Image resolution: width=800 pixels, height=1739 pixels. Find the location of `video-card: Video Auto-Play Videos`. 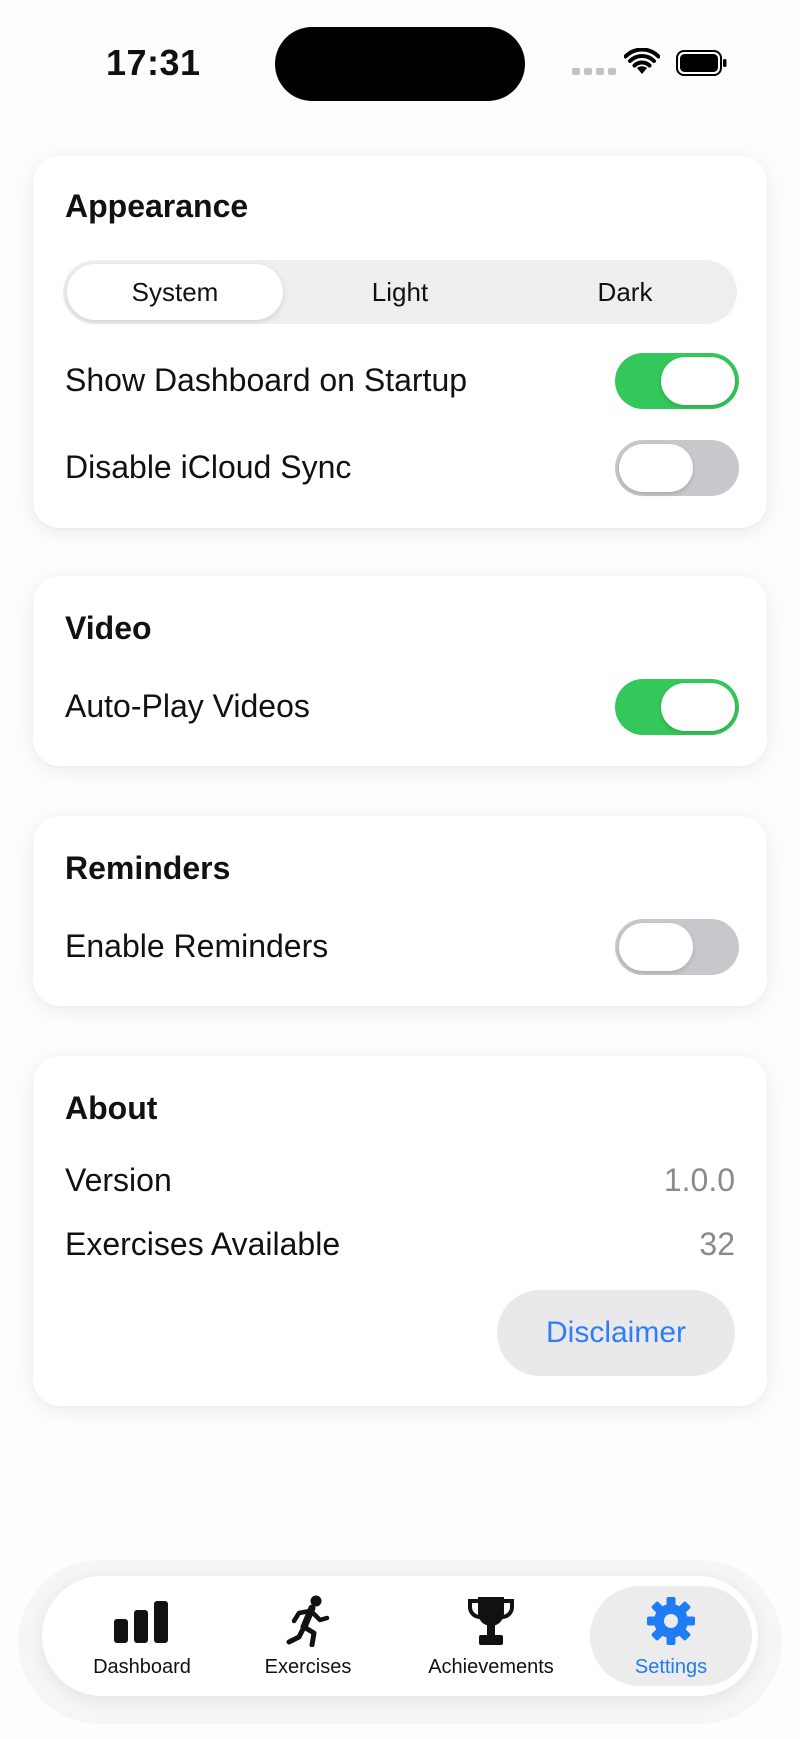

video-card: Video Auto-Play Videos is located at coordinates (400, 671).